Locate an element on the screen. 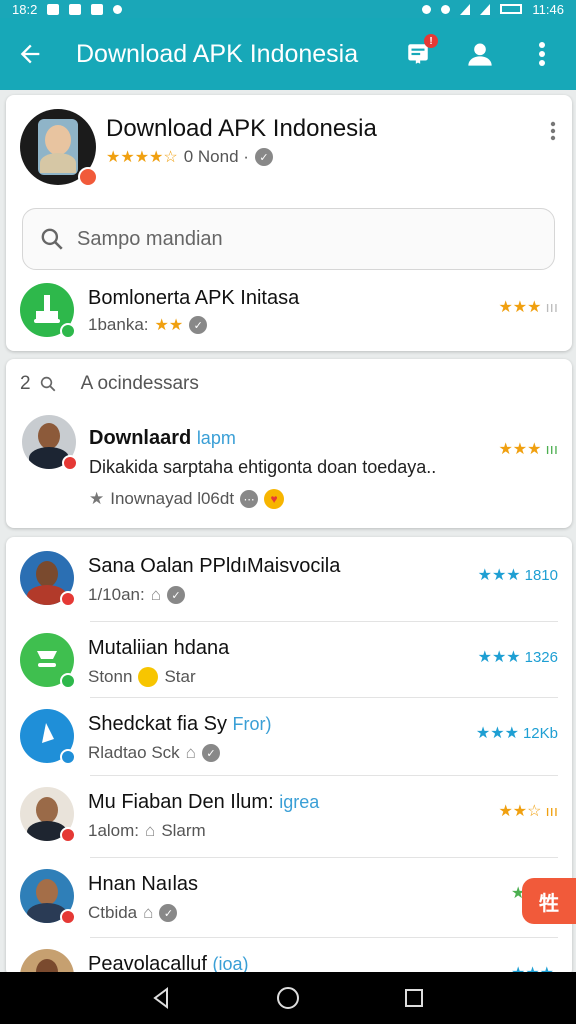 This screenshot has height=1024, width=576. featured-sub: 1banka: ★★ ✓ is located at coordinates (148, 325).